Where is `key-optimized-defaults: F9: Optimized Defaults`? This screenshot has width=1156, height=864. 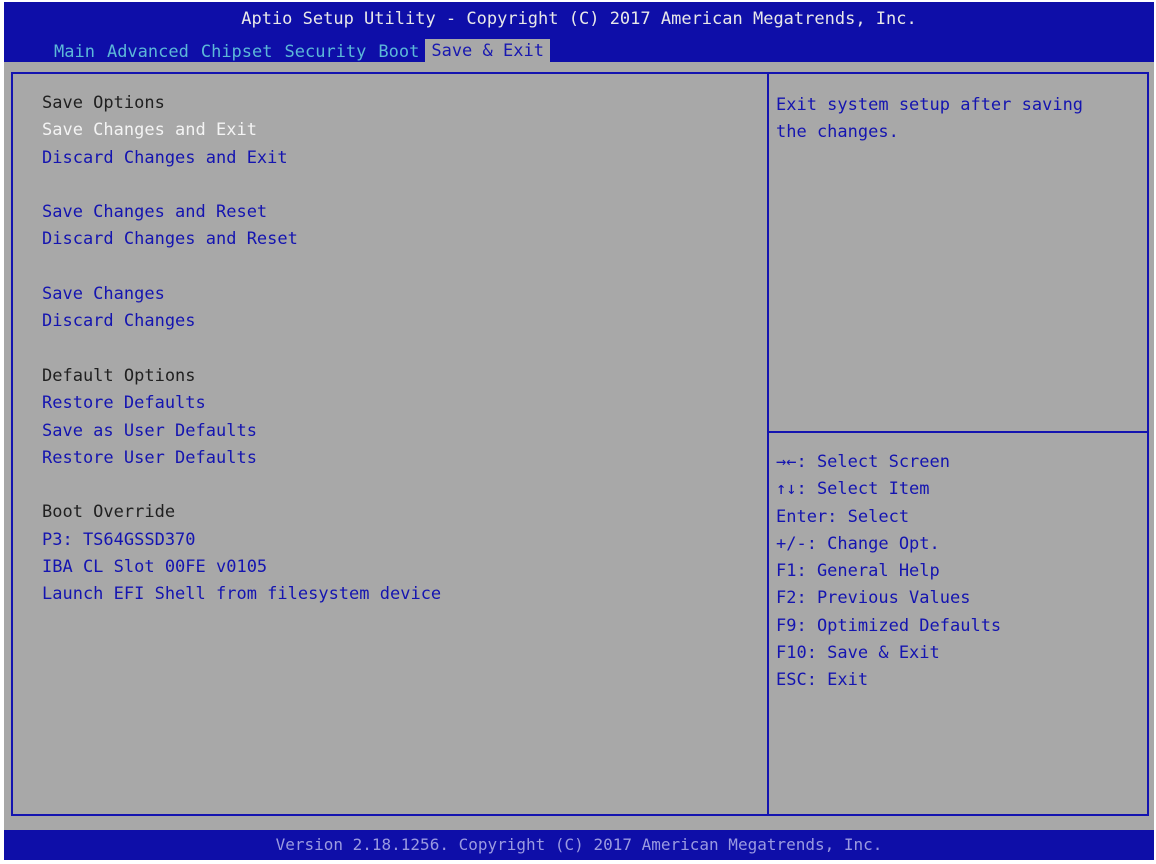 key-optimized-defaults: F9: Optimized Defaults is located at coordinates (889, 625).